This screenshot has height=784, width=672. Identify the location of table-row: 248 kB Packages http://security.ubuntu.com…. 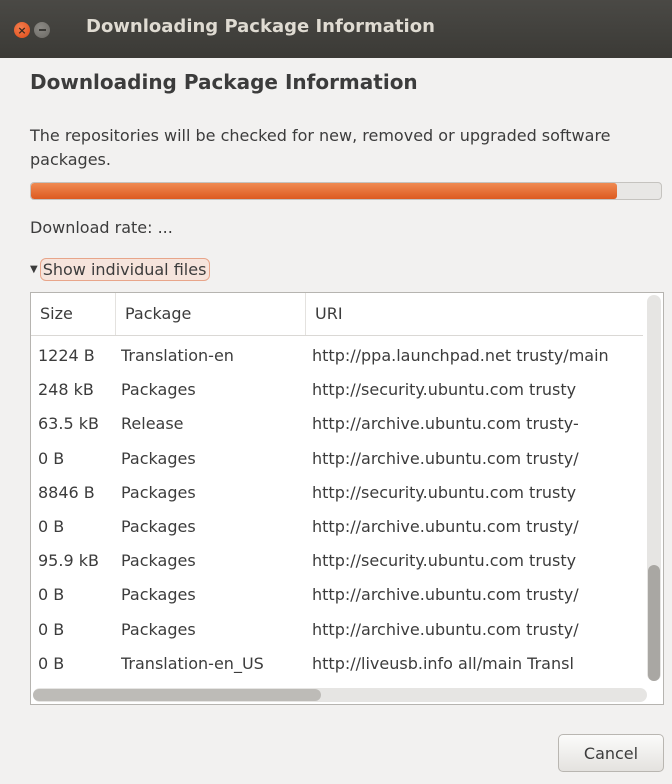
(337, 390).